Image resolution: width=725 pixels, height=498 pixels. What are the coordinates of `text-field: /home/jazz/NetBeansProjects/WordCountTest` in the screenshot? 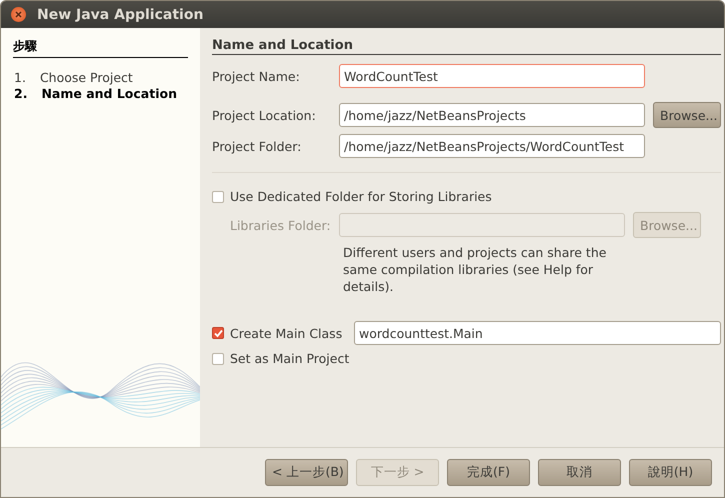 It's located at (492, 146).